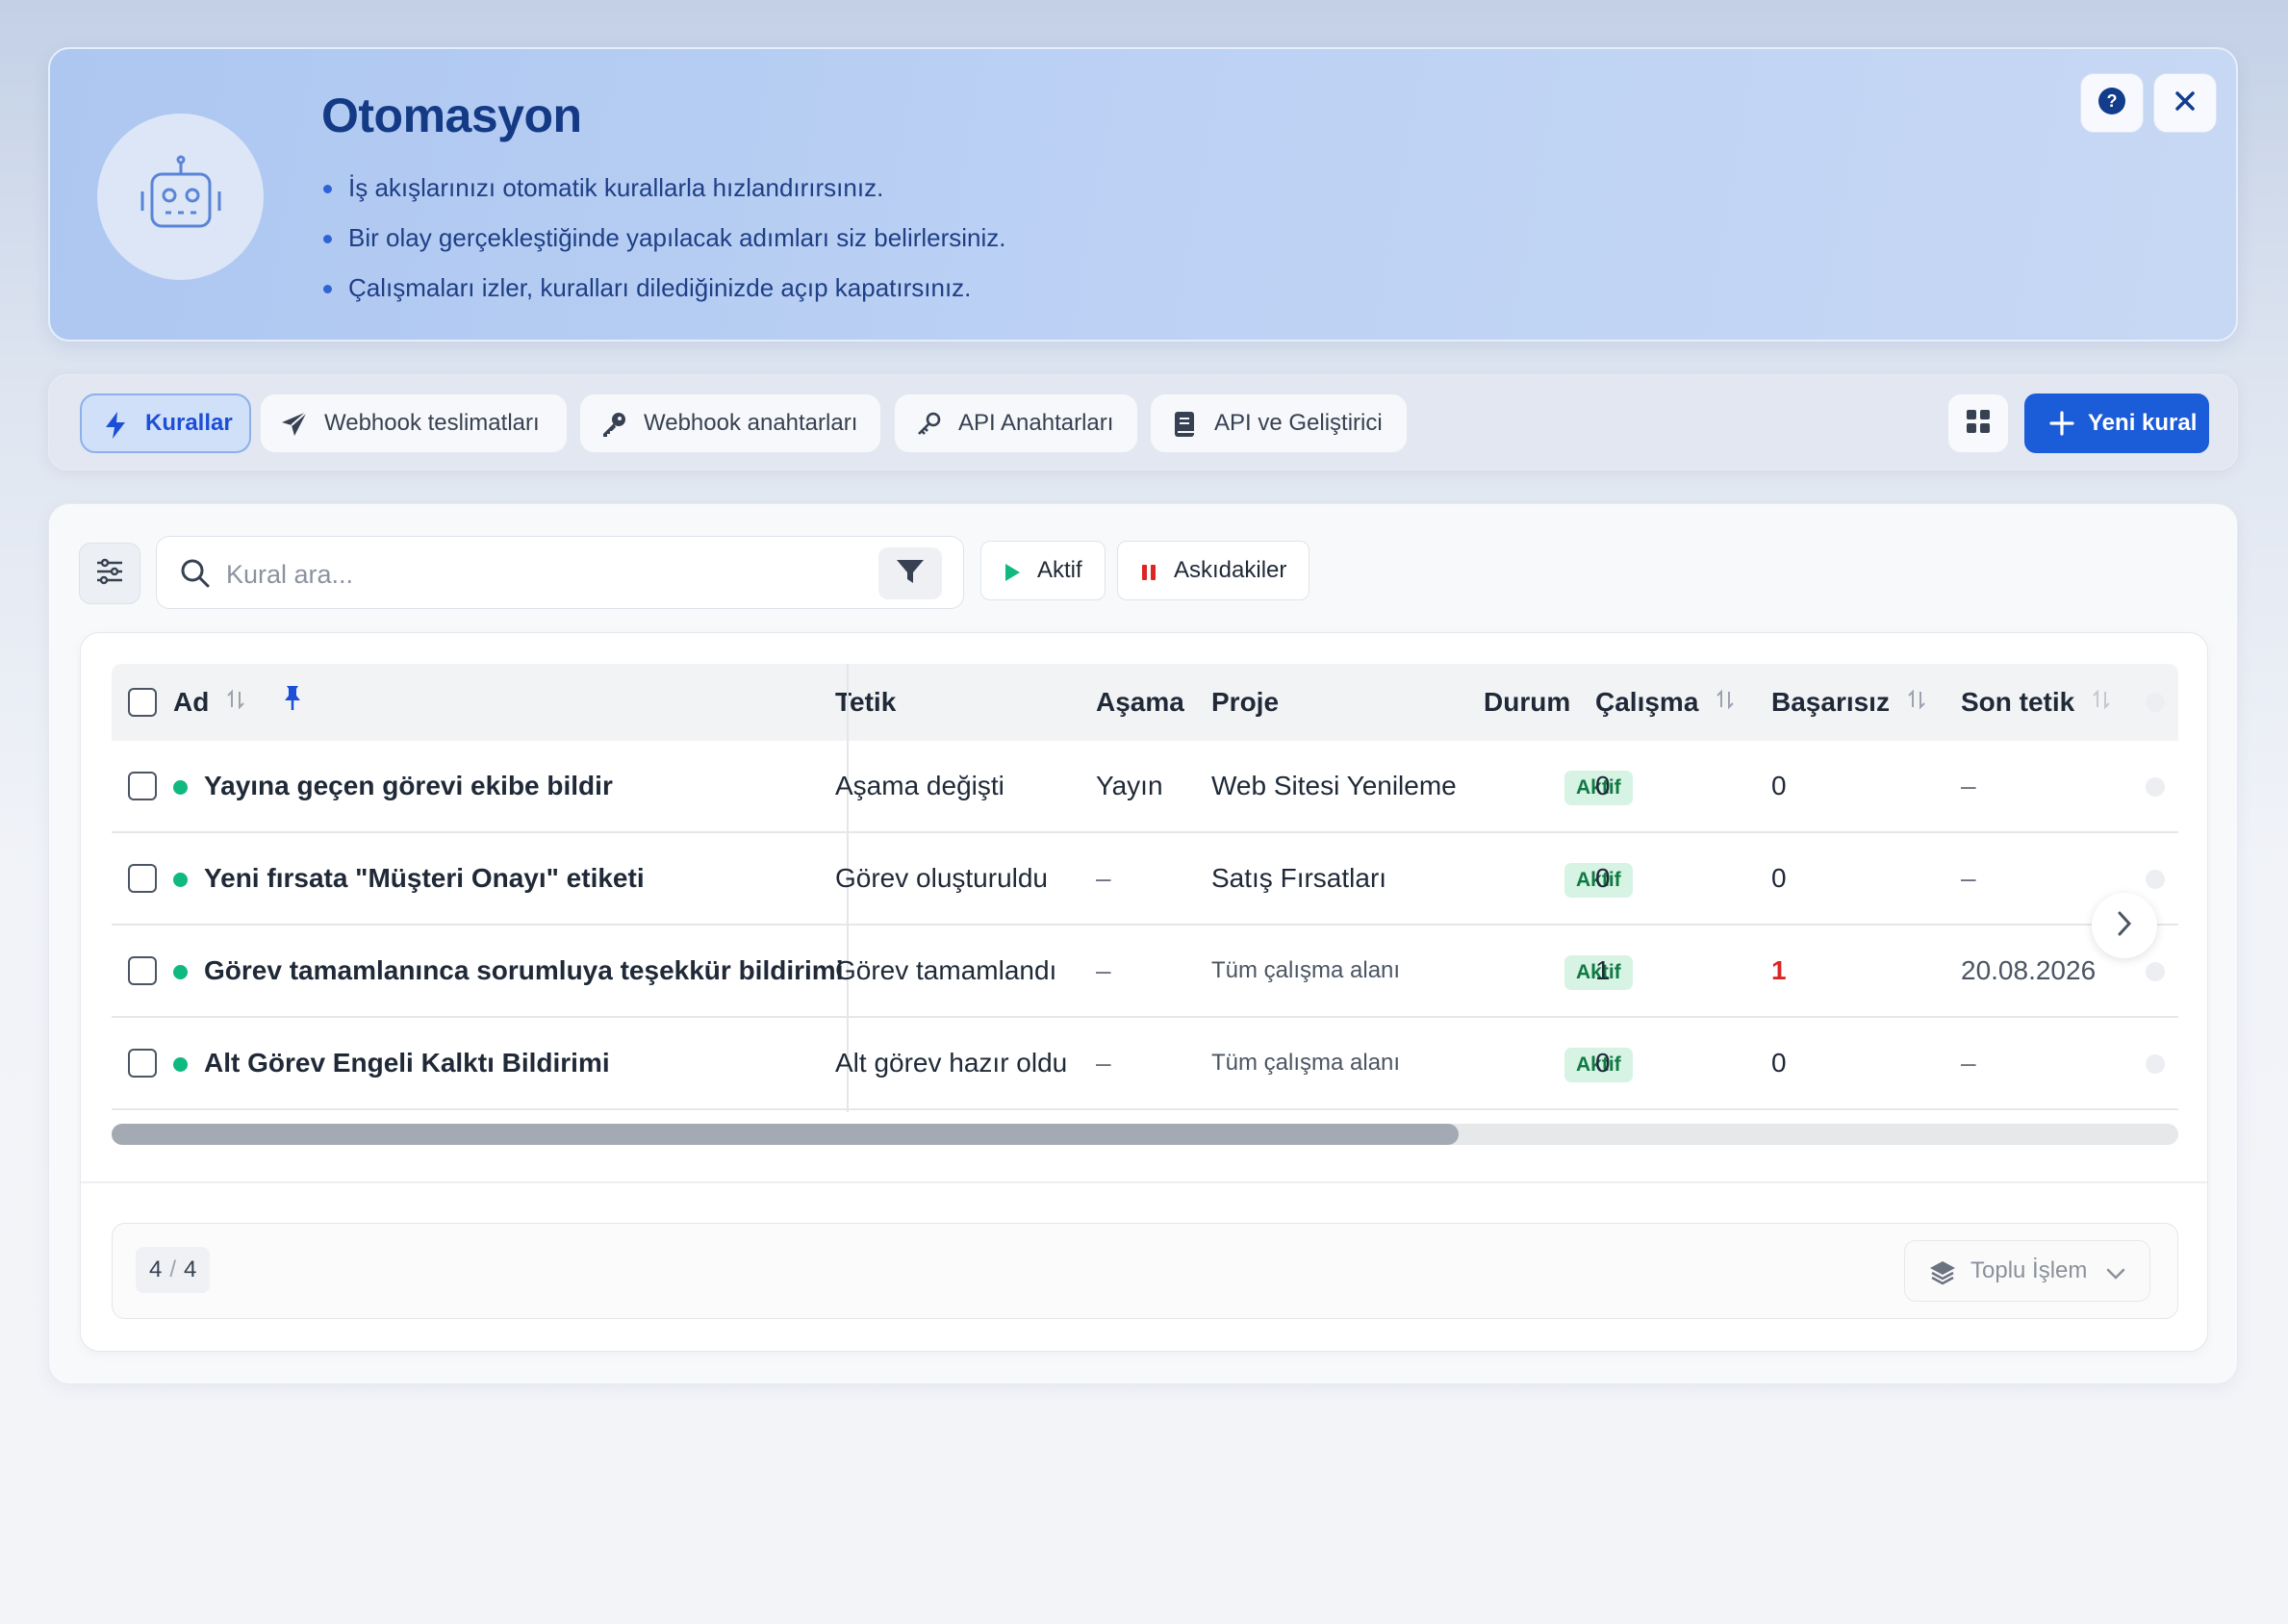  What do you see at coordinates (292, 702) in the screenshot?
I see `pin-icon` at bounding box center [292, 702].